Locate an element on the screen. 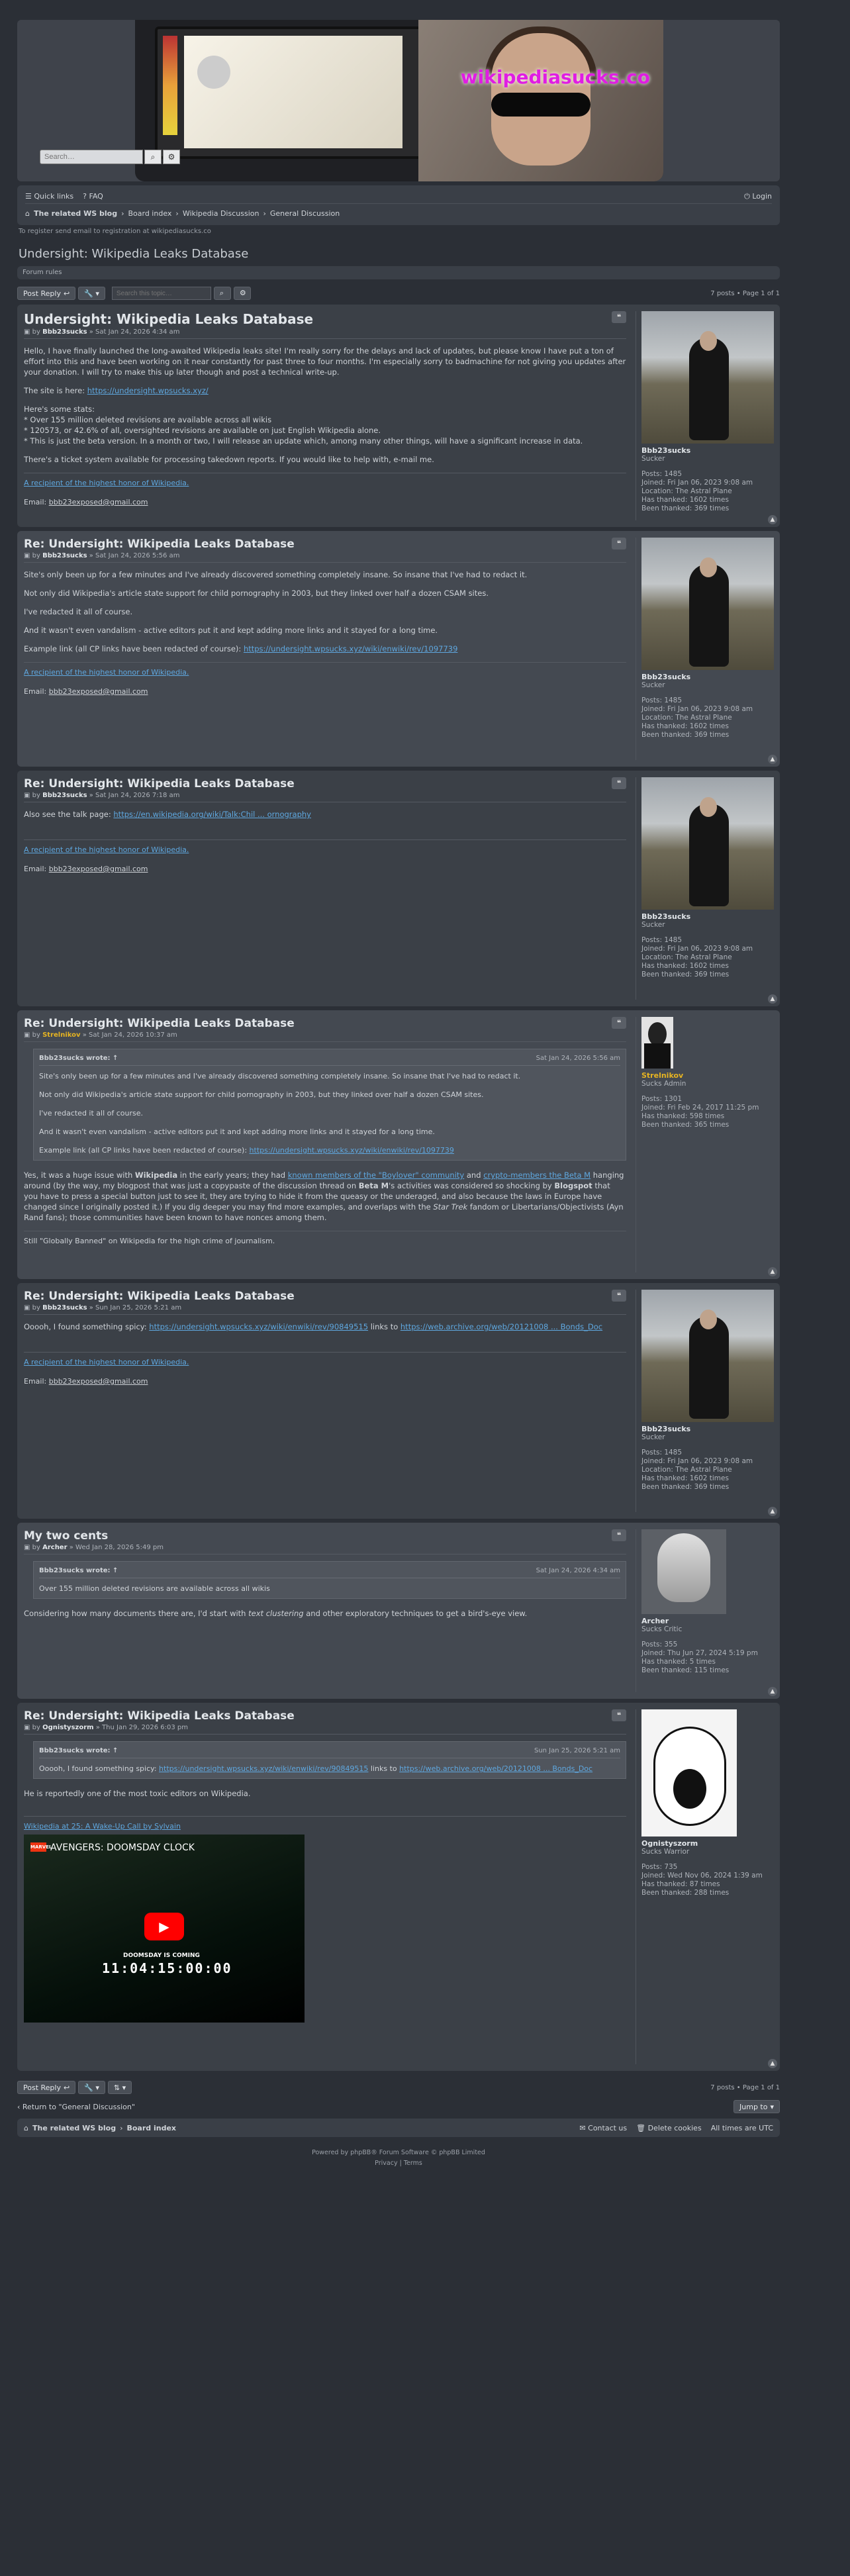  faq-link: ? FAQ is located at coordinates (93, 196).